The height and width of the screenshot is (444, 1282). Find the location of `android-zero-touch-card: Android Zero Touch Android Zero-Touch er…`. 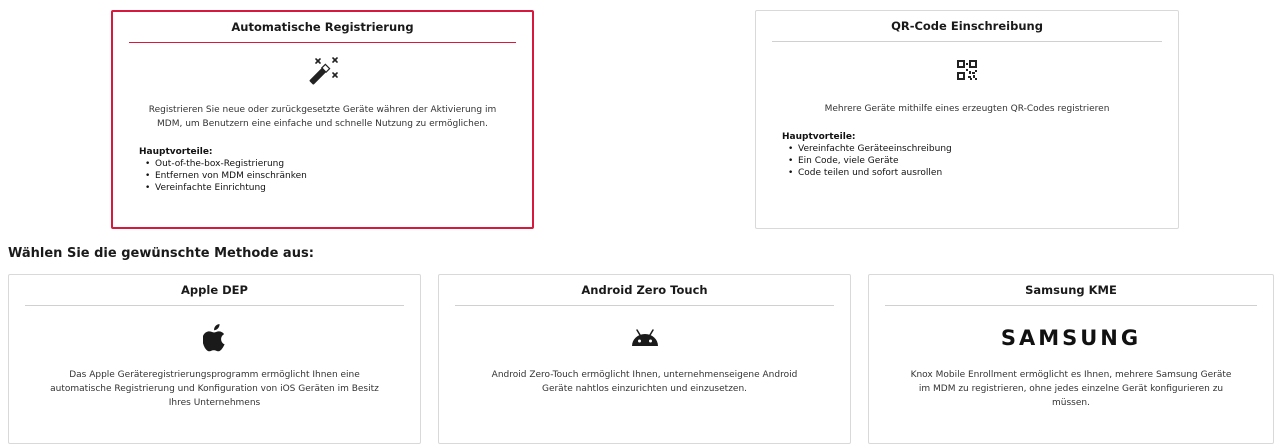

android-zero-touch-card: Android Zero Touch Android Zero-Touch er… is located at coordinates (644, 359).